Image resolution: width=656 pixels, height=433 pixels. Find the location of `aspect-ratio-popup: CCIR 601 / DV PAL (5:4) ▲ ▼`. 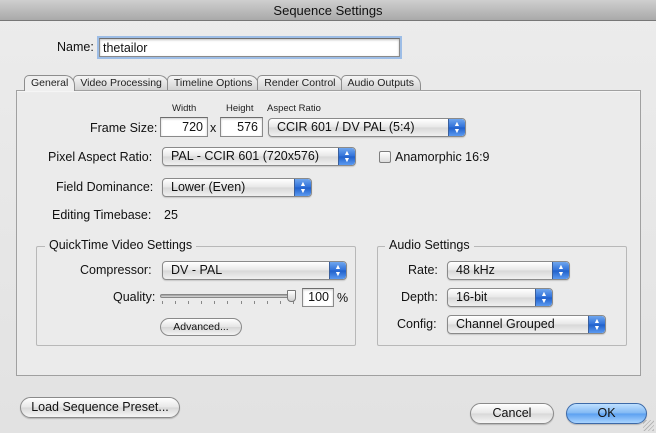

aspect-ratio-popup: CCIR 601 / DV PAL (5:4) ▲ ▼ is located at coordinates (367, 127).